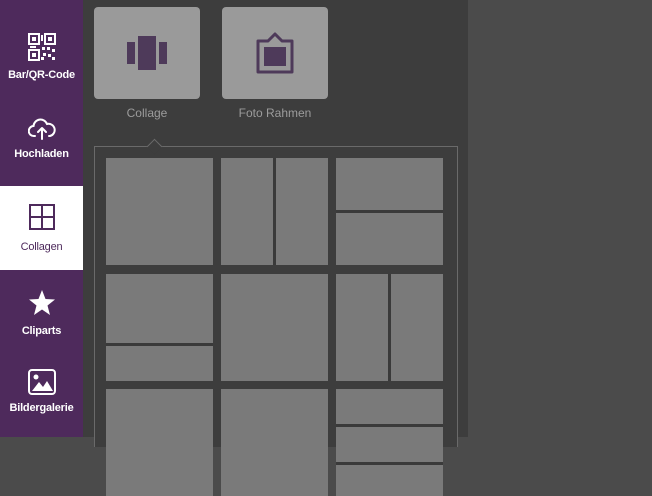 The height and width of the screenshot is (496, 652). What do you see at coordinates (159, 211) in the screenshot?
I see `layout-single` at bounding box center [159, 211].